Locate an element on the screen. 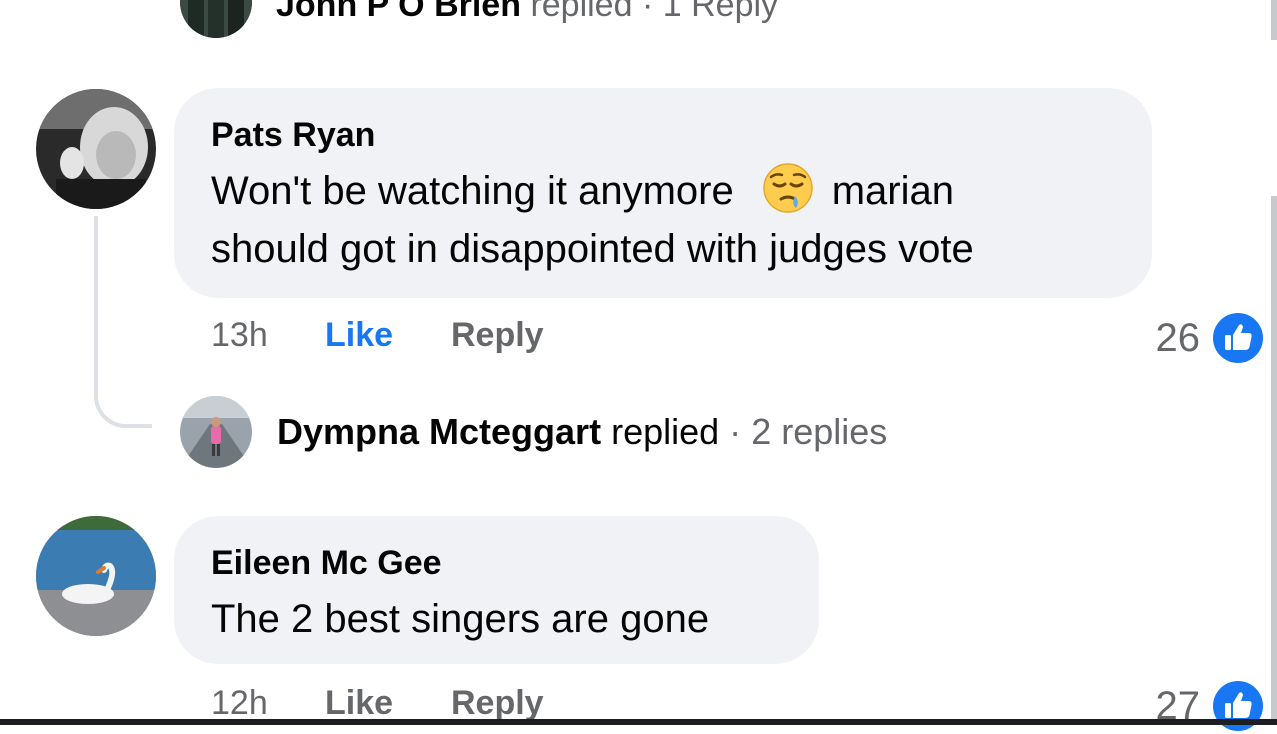  top-reply-count: 1 Reply is located at coordinates (720, 12).